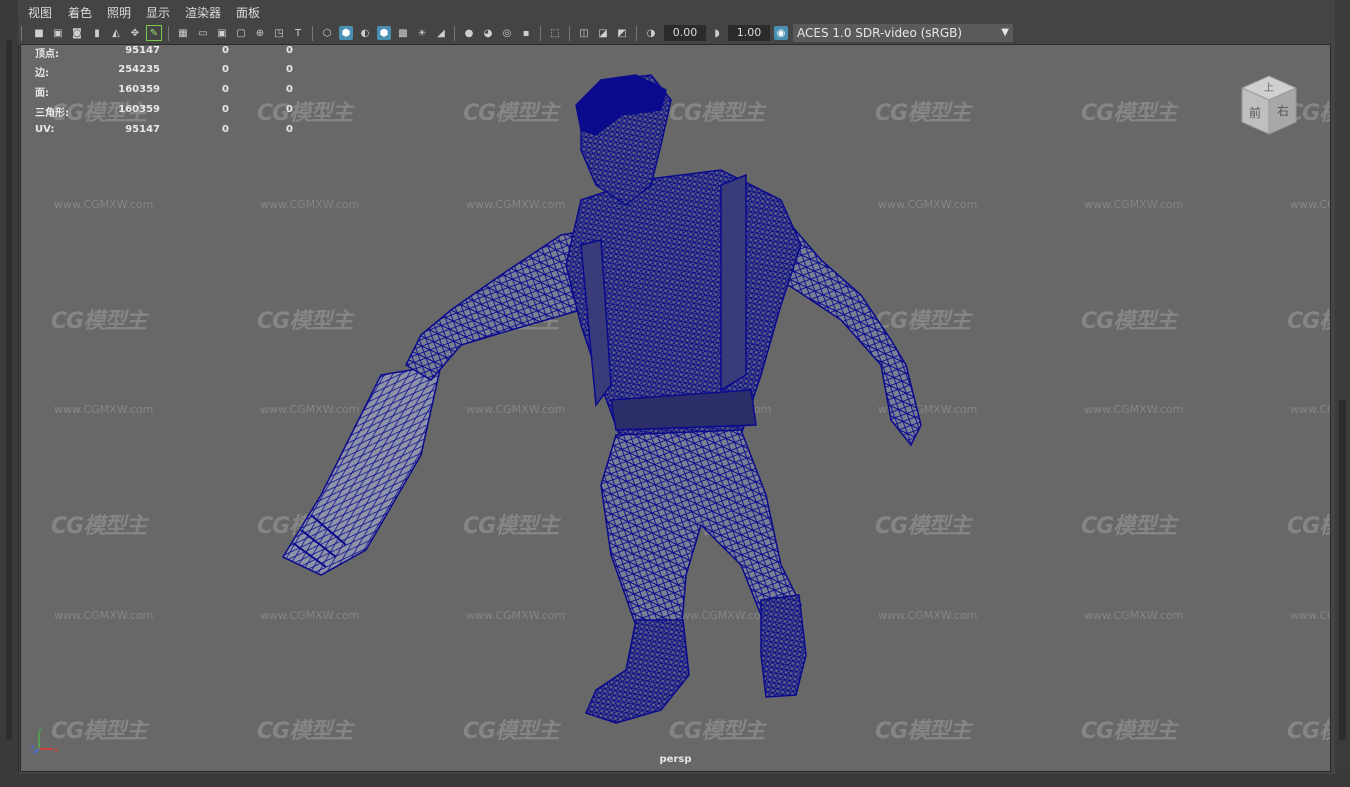  Describe the element at coordinates (526, 33) in the screenshot. I see `depth-of-field-icon: ▪` at that location.